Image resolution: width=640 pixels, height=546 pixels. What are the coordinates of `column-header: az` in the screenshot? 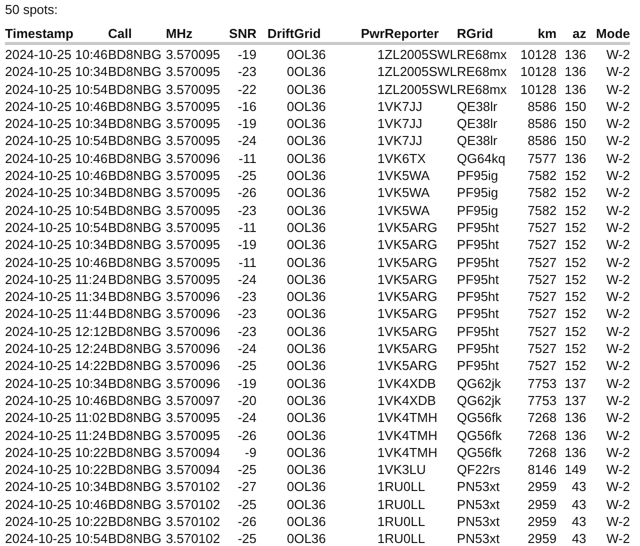 It's located at (579, 33).